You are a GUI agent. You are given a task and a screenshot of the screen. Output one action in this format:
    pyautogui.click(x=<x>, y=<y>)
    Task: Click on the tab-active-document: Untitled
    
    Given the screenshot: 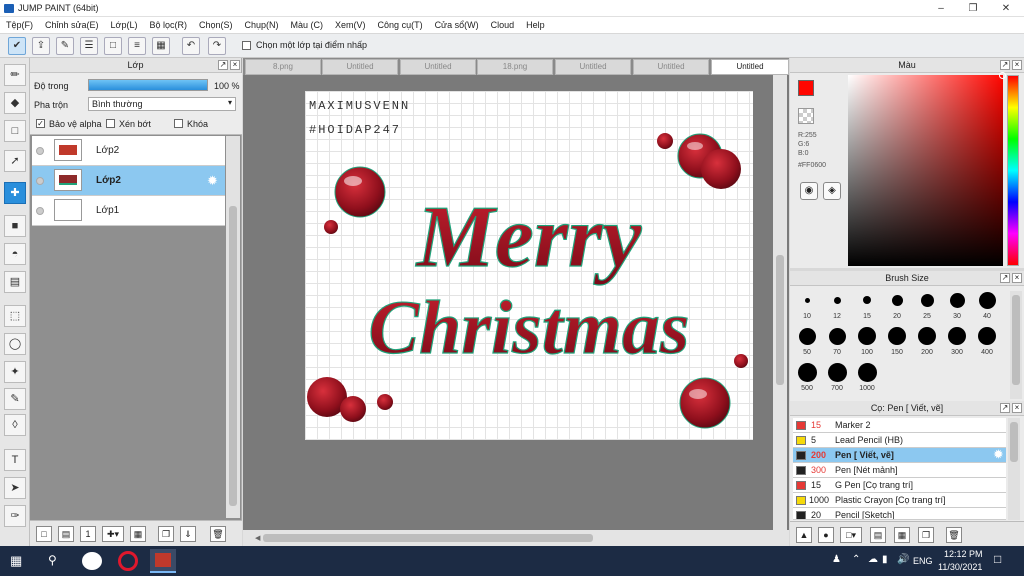 What is the action you would take?
    pyautogui.click(x=750, y=67)
    